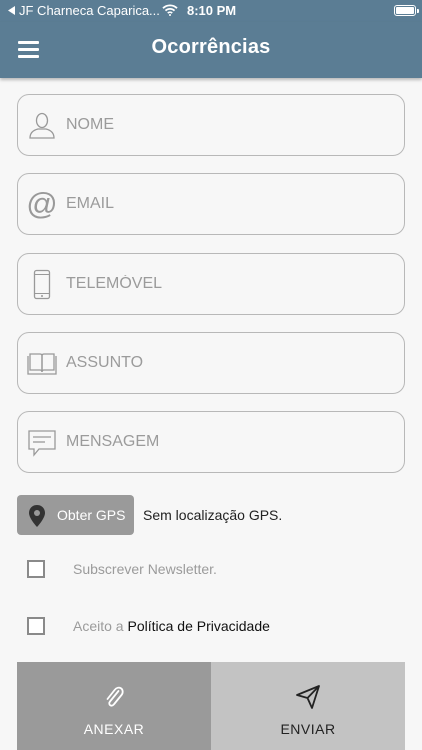  Describe the element at coordinates (42, 443) in the screenshot. I see `message-icon` at that location.